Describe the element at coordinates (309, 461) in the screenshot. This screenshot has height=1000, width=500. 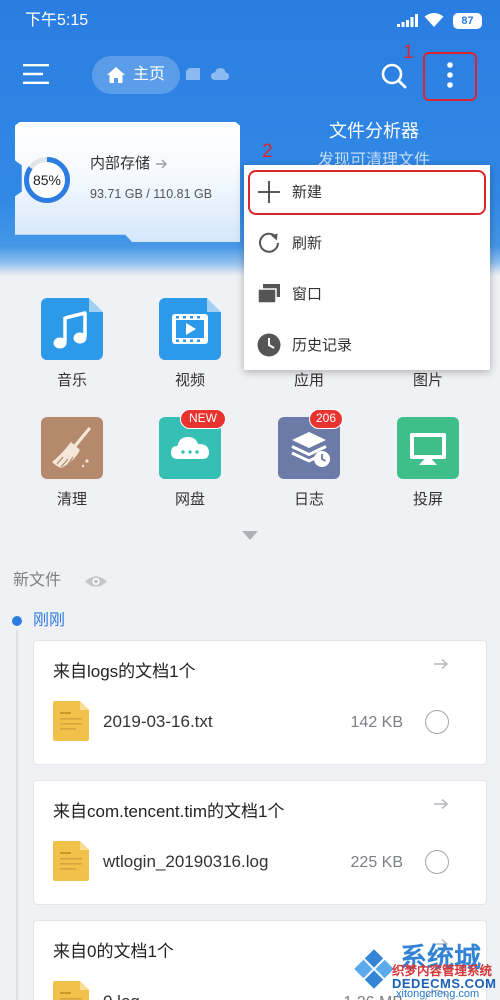
I see `category-logs: 206 日志` at that location.